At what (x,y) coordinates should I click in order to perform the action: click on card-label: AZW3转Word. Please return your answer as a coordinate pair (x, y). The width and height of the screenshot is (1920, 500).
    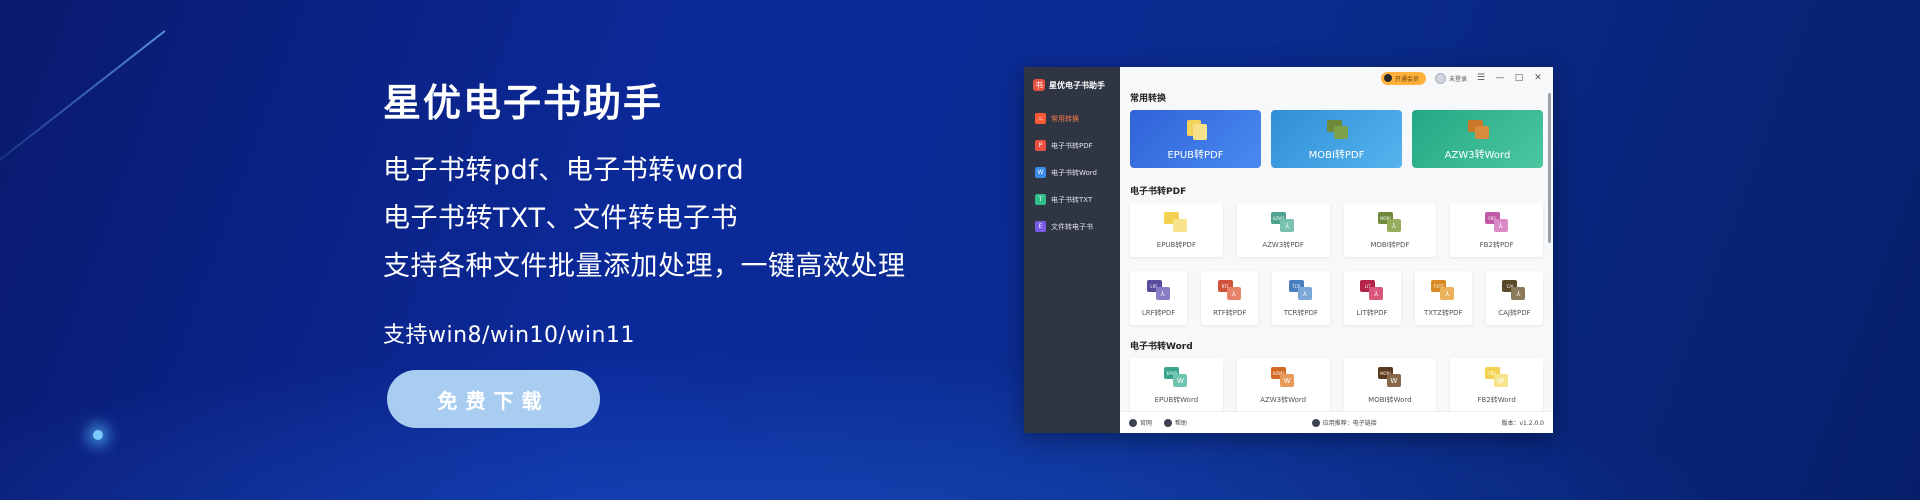
    Looking at the image, I should click on (1283, 400).